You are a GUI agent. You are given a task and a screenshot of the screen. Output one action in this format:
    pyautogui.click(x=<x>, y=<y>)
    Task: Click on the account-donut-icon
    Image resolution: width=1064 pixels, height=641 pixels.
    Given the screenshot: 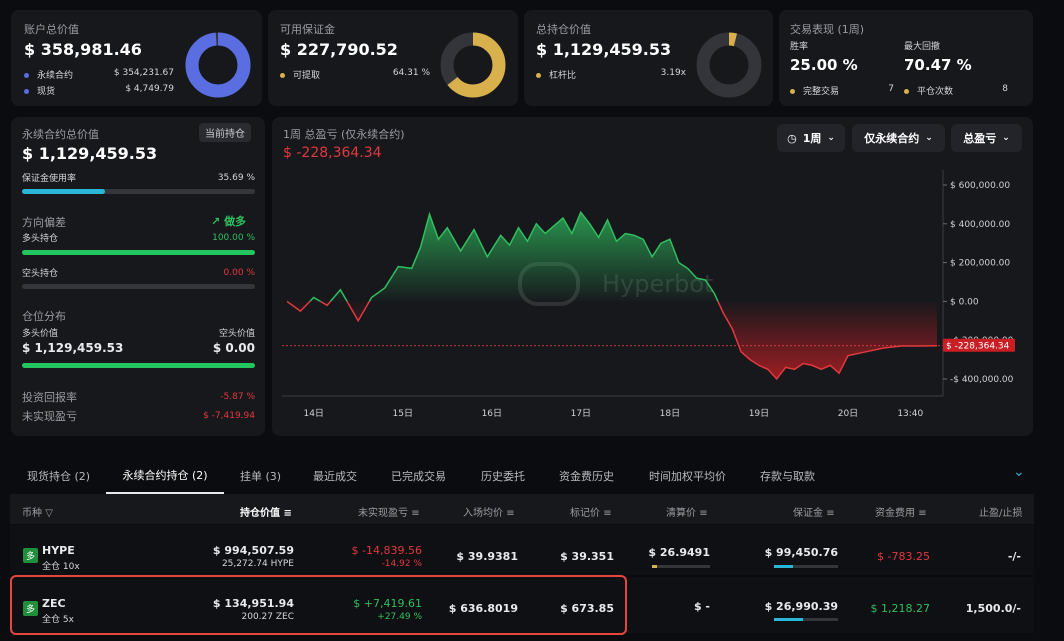 What is the action you would take?
    pyautogui.click(x=218, y=65)
    